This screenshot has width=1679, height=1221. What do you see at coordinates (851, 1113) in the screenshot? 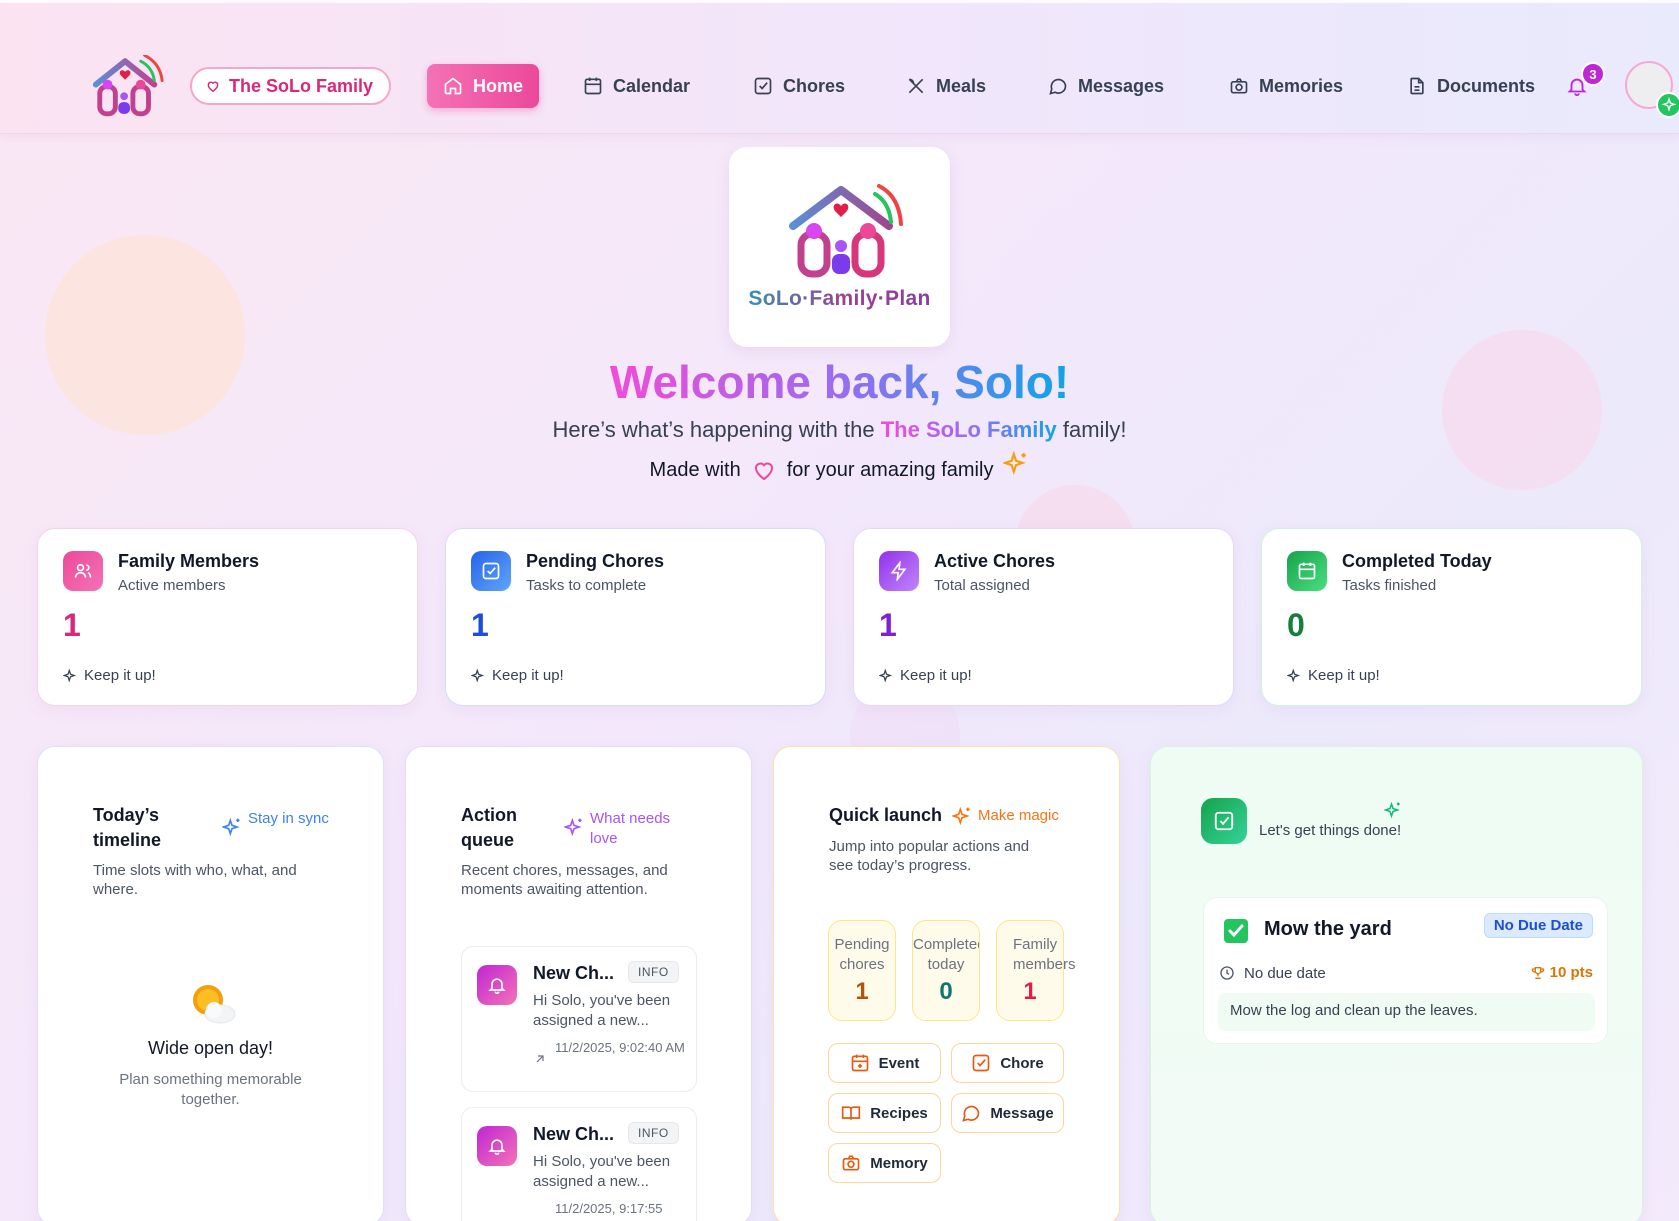
I see `book-open-icon` at bounding box center [851, 1113].